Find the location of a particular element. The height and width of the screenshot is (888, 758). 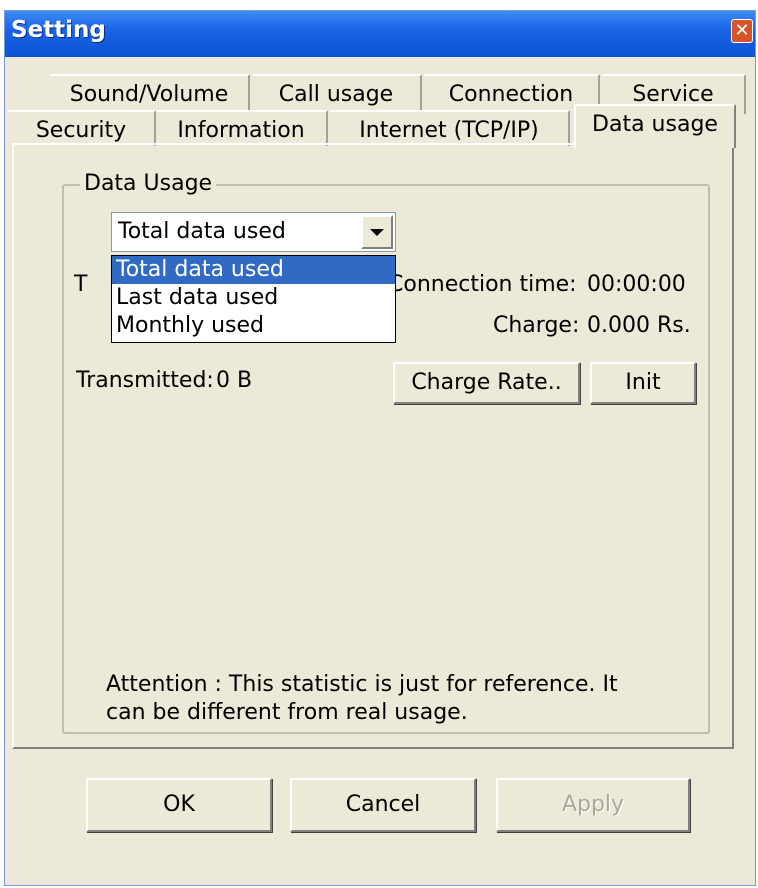

close-icon: ✕ is located at coordinates (742, 30).